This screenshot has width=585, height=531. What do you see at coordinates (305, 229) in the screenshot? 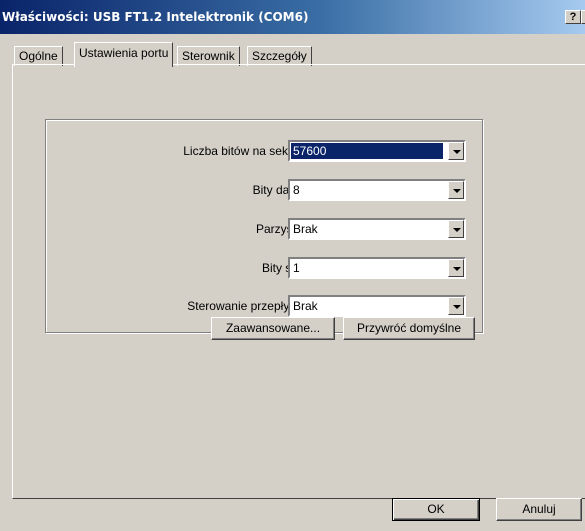
I see `parity-value: Brak` at bounding box center [305, 229].